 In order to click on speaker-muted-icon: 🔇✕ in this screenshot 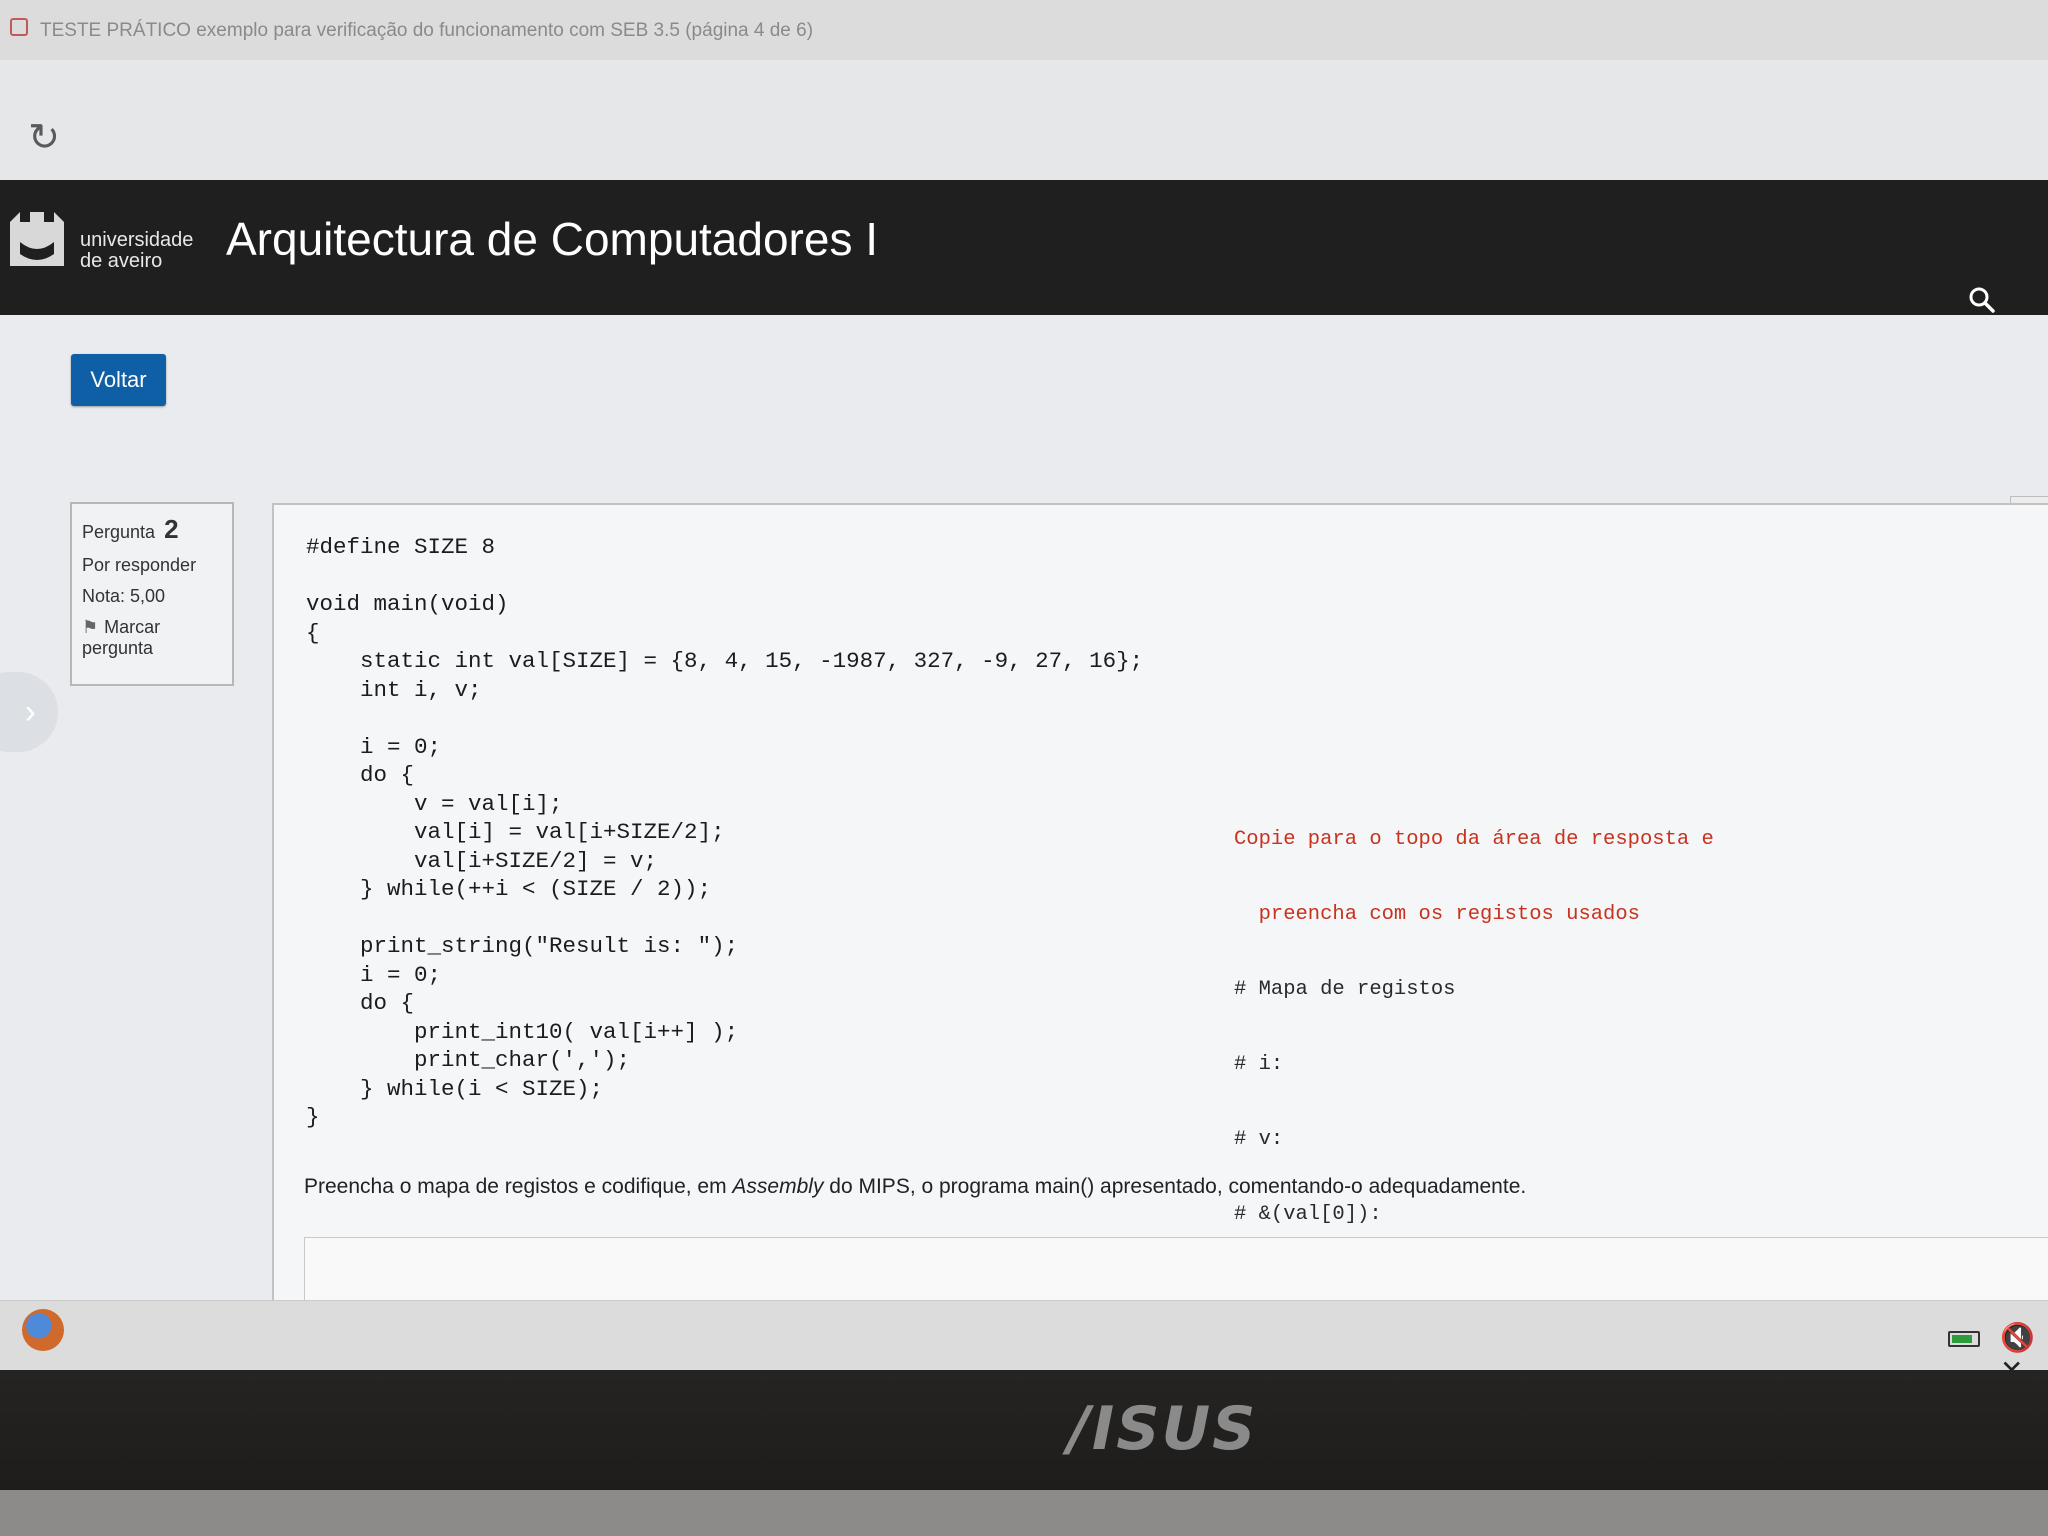, I will do `click(2024, 1345)`.